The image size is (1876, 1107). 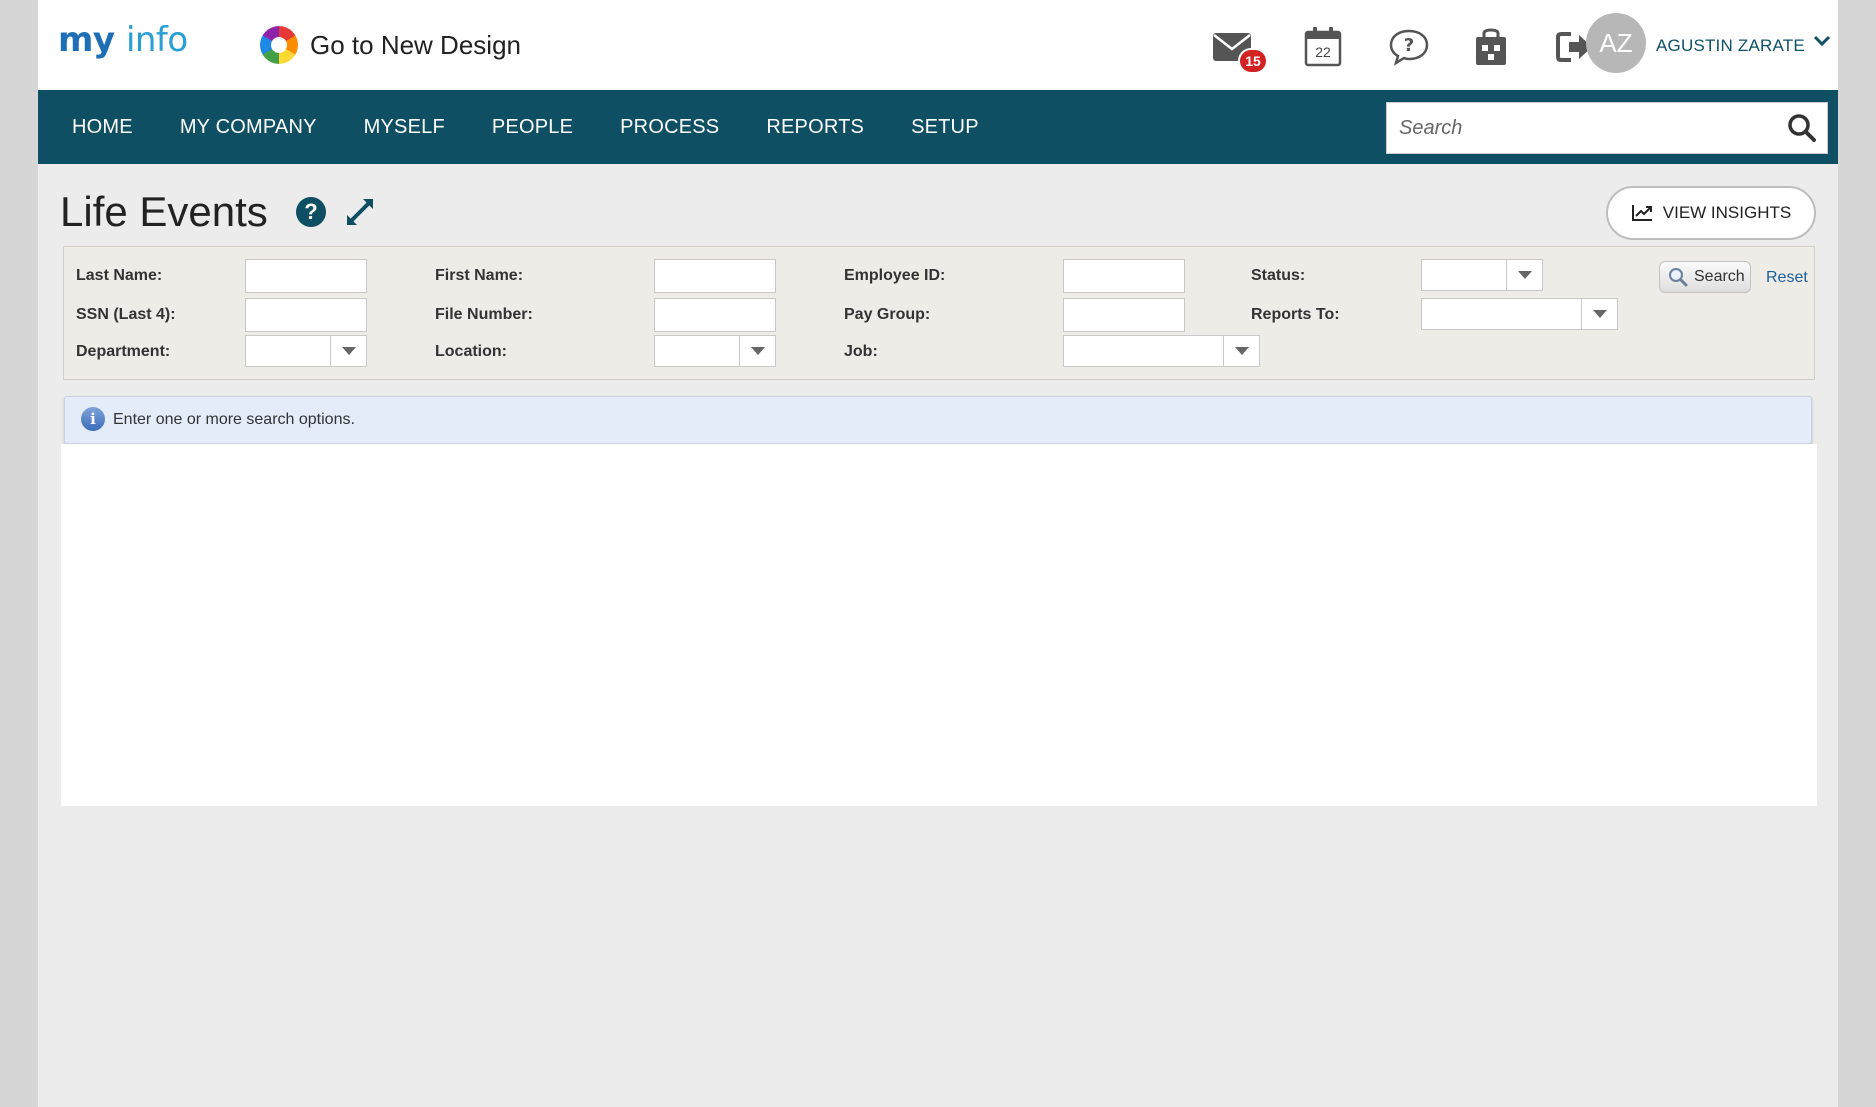 What do you see at coordinates (945, 127) in the screenshot?
I see `nav-setup: SETUP` at bounding box center [945, 127].